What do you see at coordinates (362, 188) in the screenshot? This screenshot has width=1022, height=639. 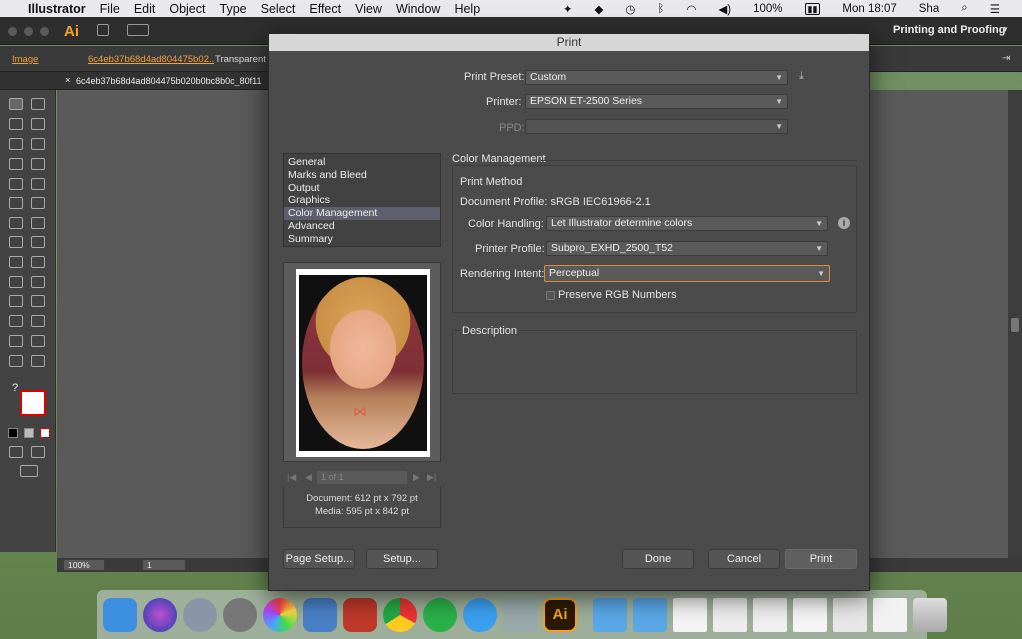 I see `nav-item-output: Output` at bounding box center [362, 188].